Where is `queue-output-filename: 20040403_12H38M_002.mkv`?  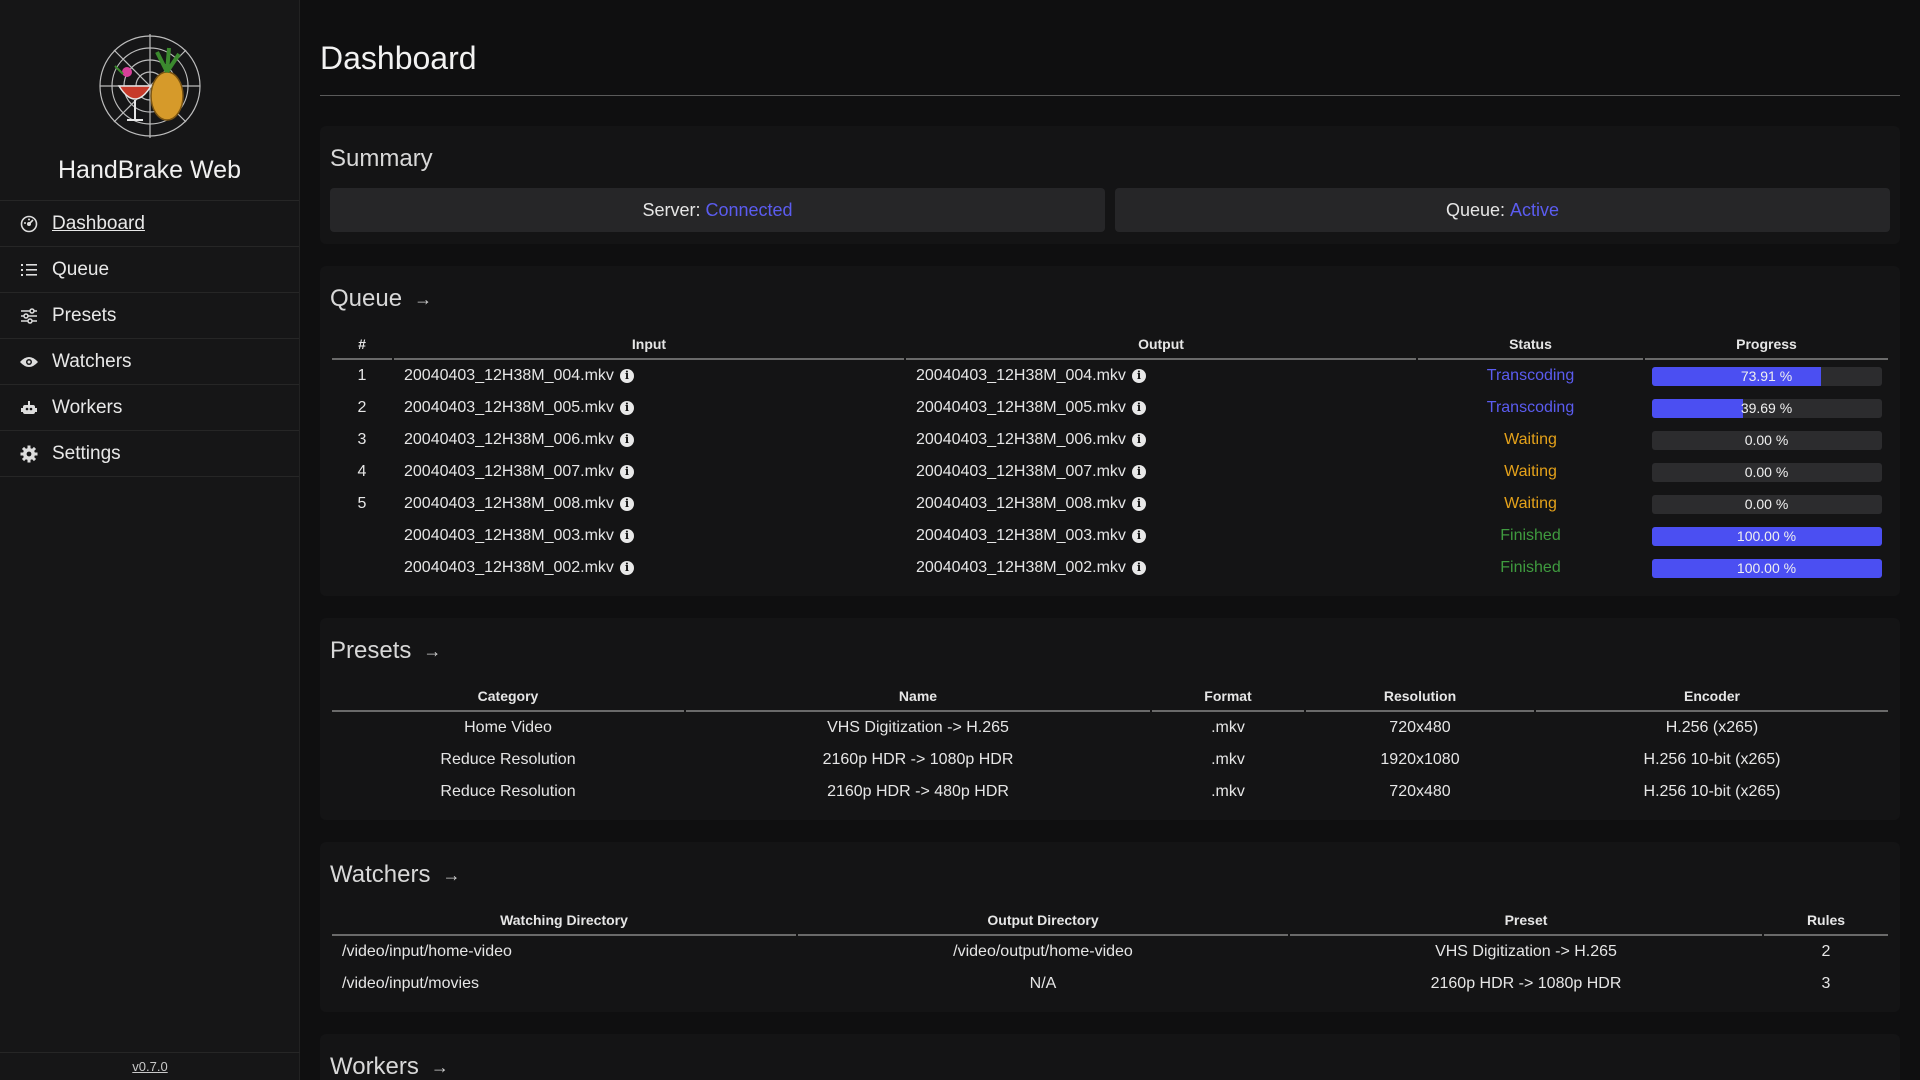 queue-output-filename: 20040403_12H38M_002.mkv is located at coordinates (1021, 567).